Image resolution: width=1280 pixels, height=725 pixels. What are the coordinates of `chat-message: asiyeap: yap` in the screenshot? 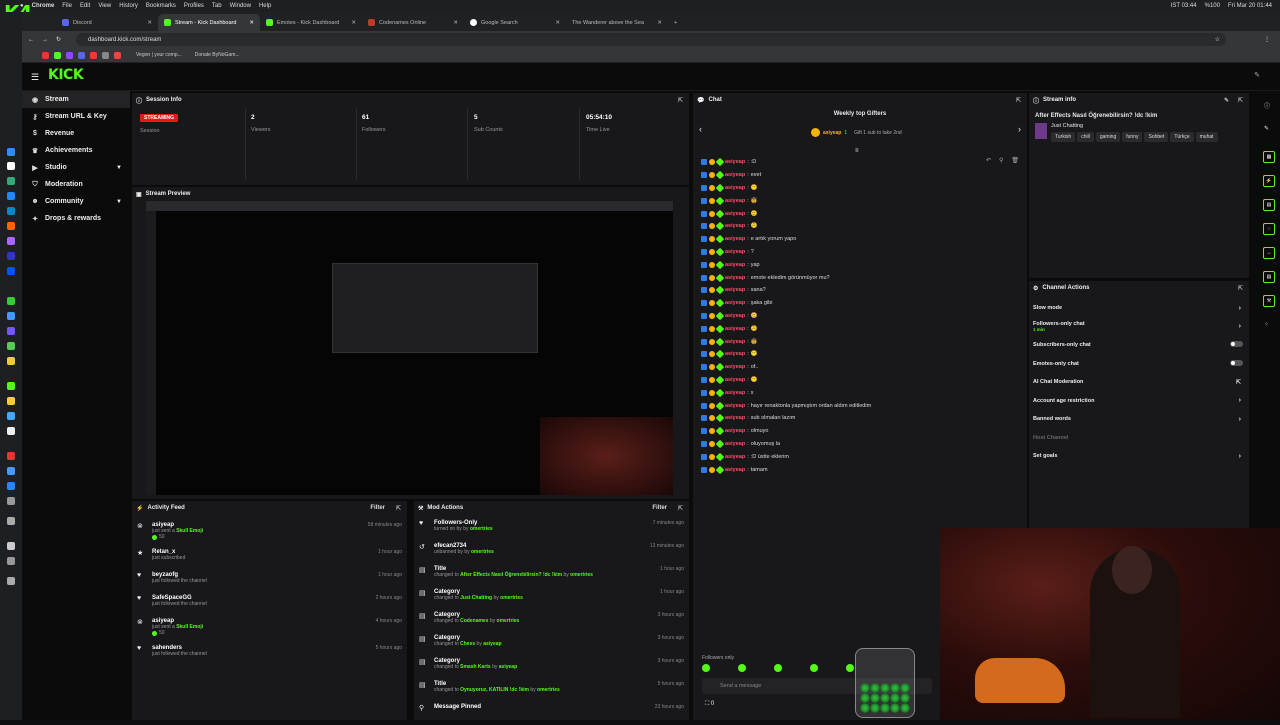 It's located at (860, 264).